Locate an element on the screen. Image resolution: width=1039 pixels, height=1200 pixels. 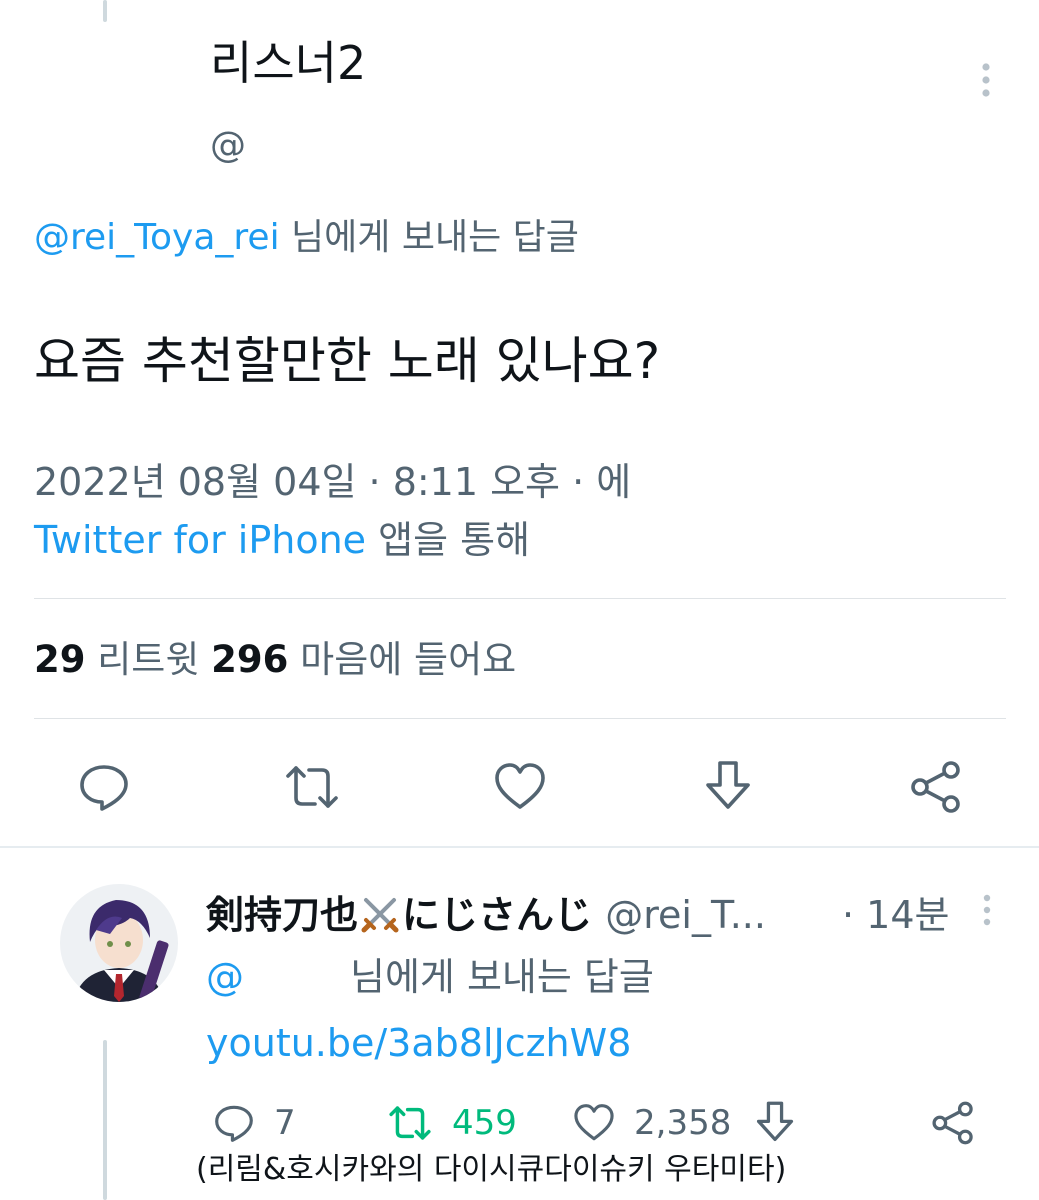
caption-text: (리림&호시카와의 다이시큐다이슈키 우타미타) is located at coordinates (491, 1169).